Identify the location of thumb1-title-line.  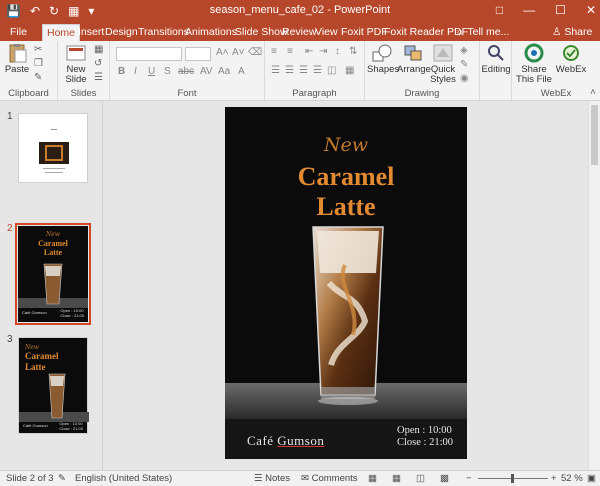
(54, 129).